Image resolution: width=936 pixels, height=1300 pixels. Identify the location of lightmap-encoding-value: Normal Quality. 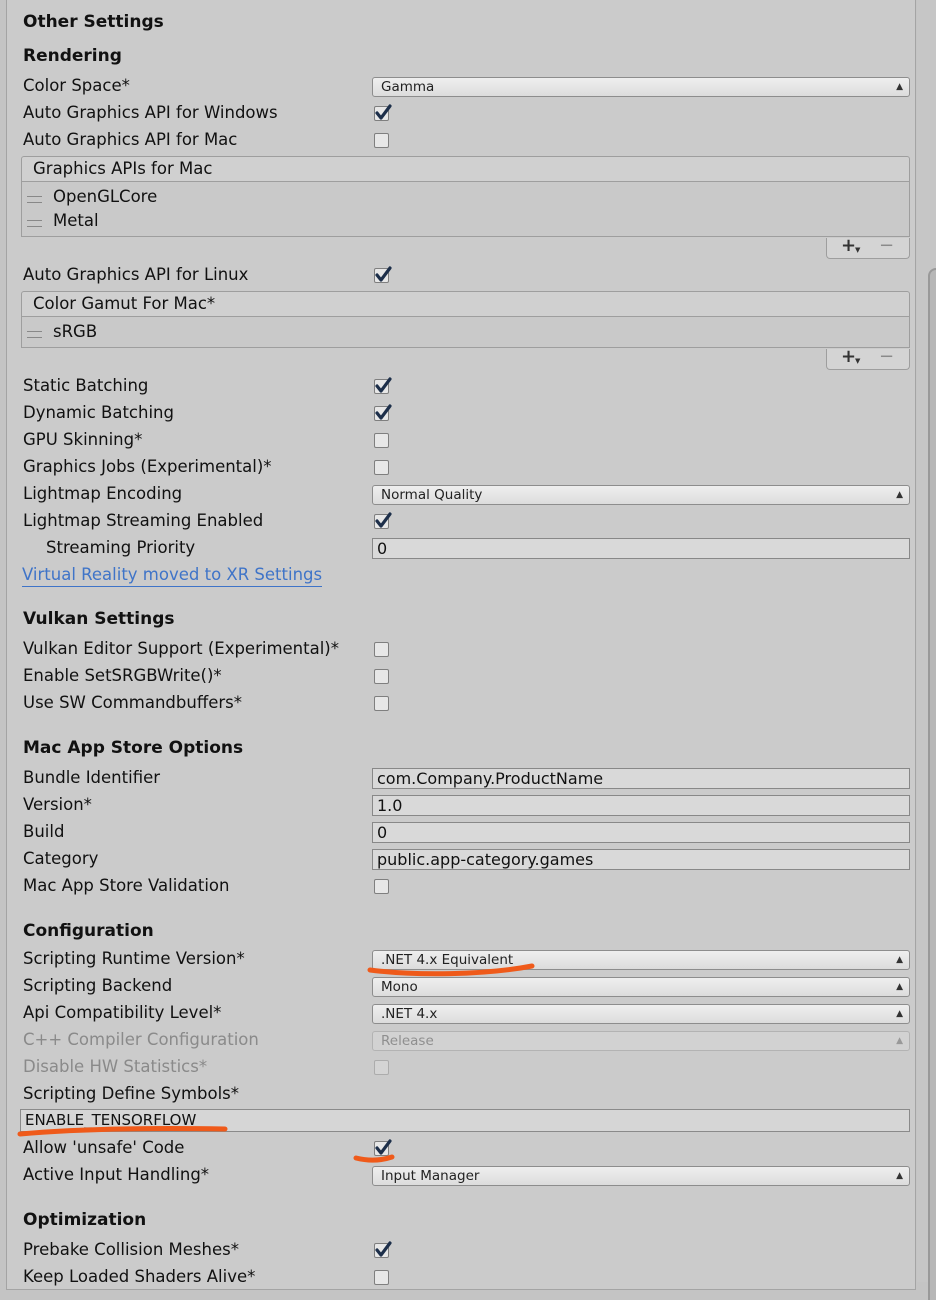
(432, 495).